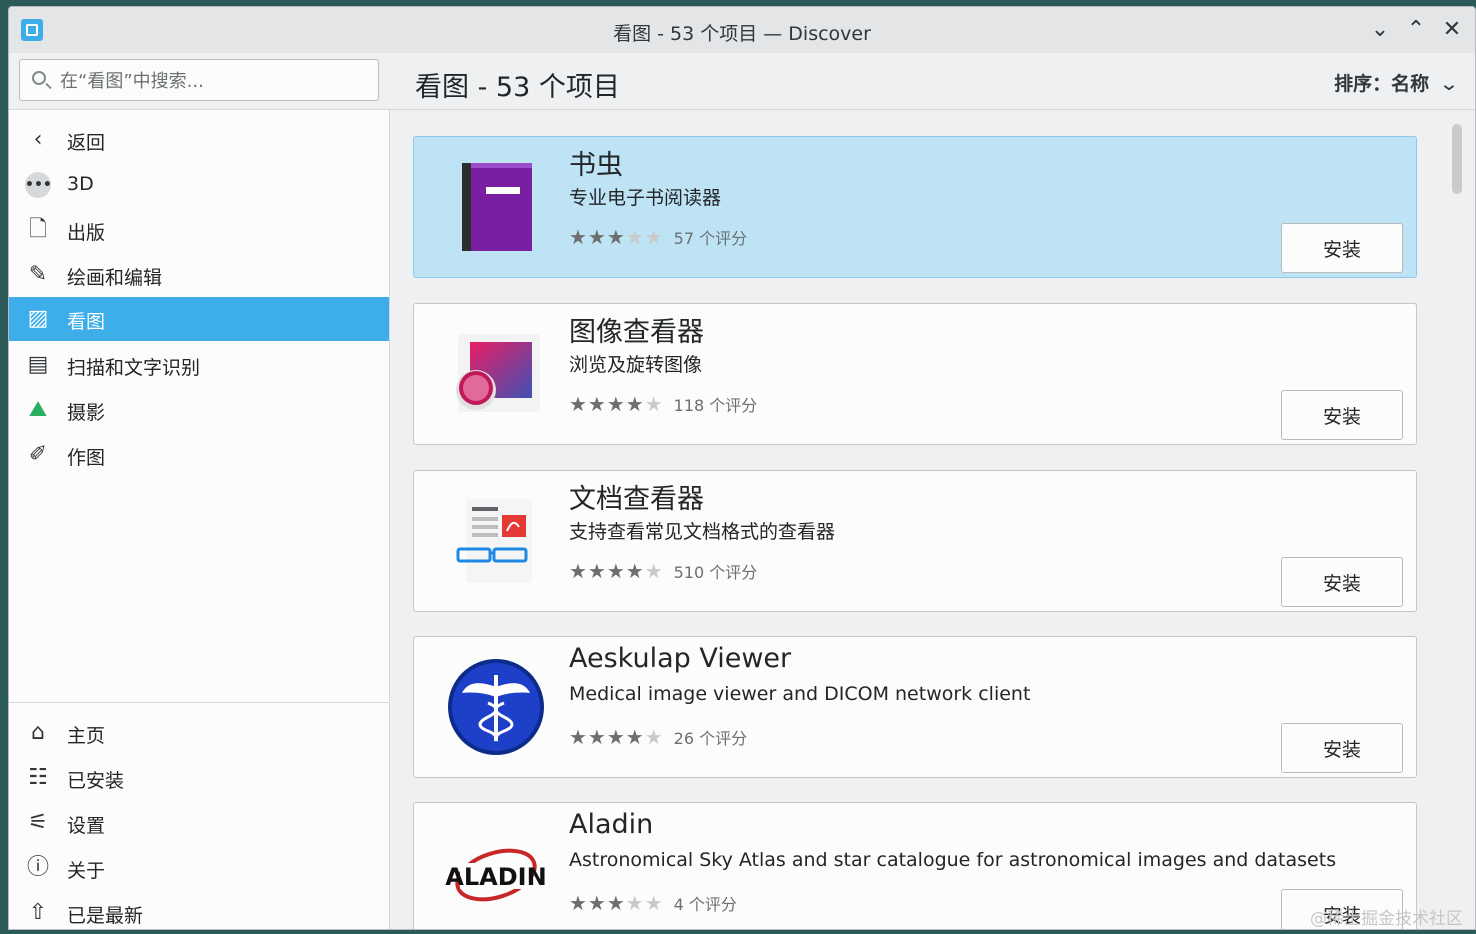 The height and width of the screenshot is (934, 1476). I want to click on sidebar-item-label: 绘画和编辑, so click(115, 278).